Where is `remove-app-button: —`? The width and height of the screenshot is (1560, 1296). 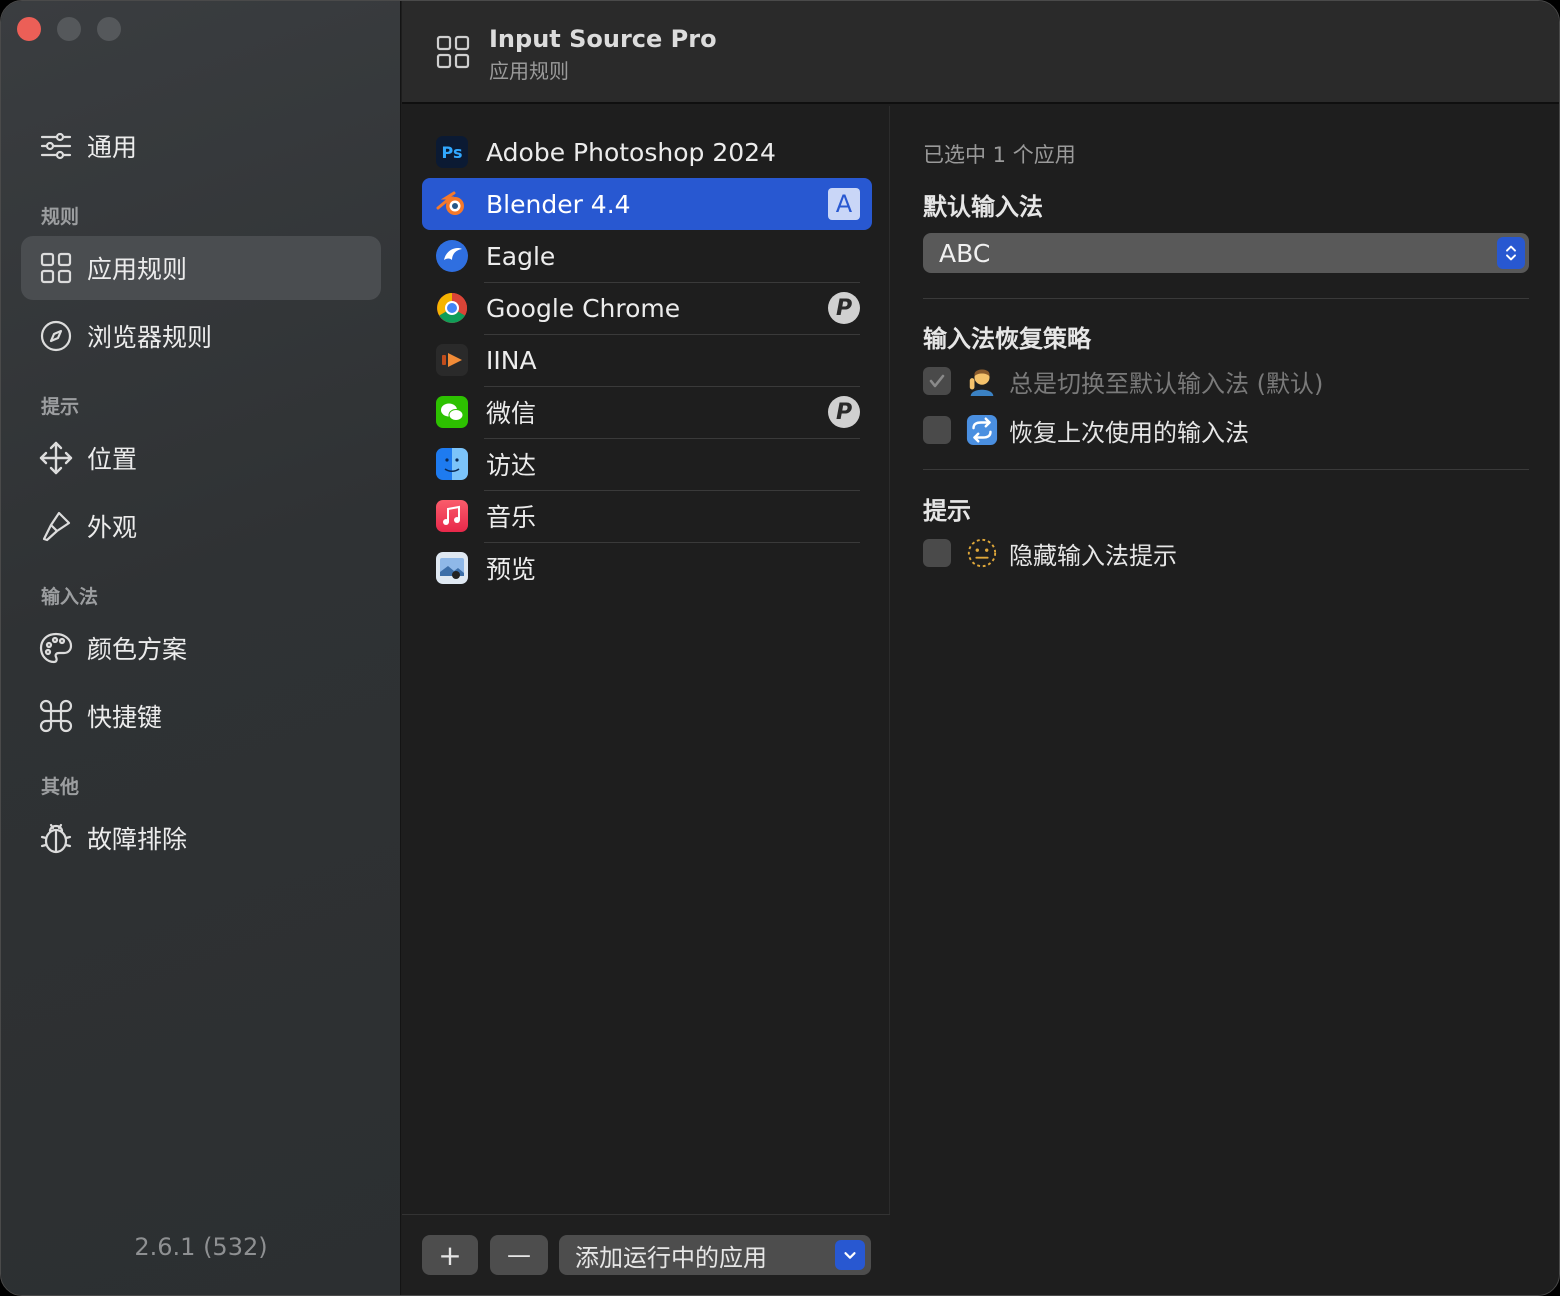 remove-app-button: — is located at coordinates (519, 1255).